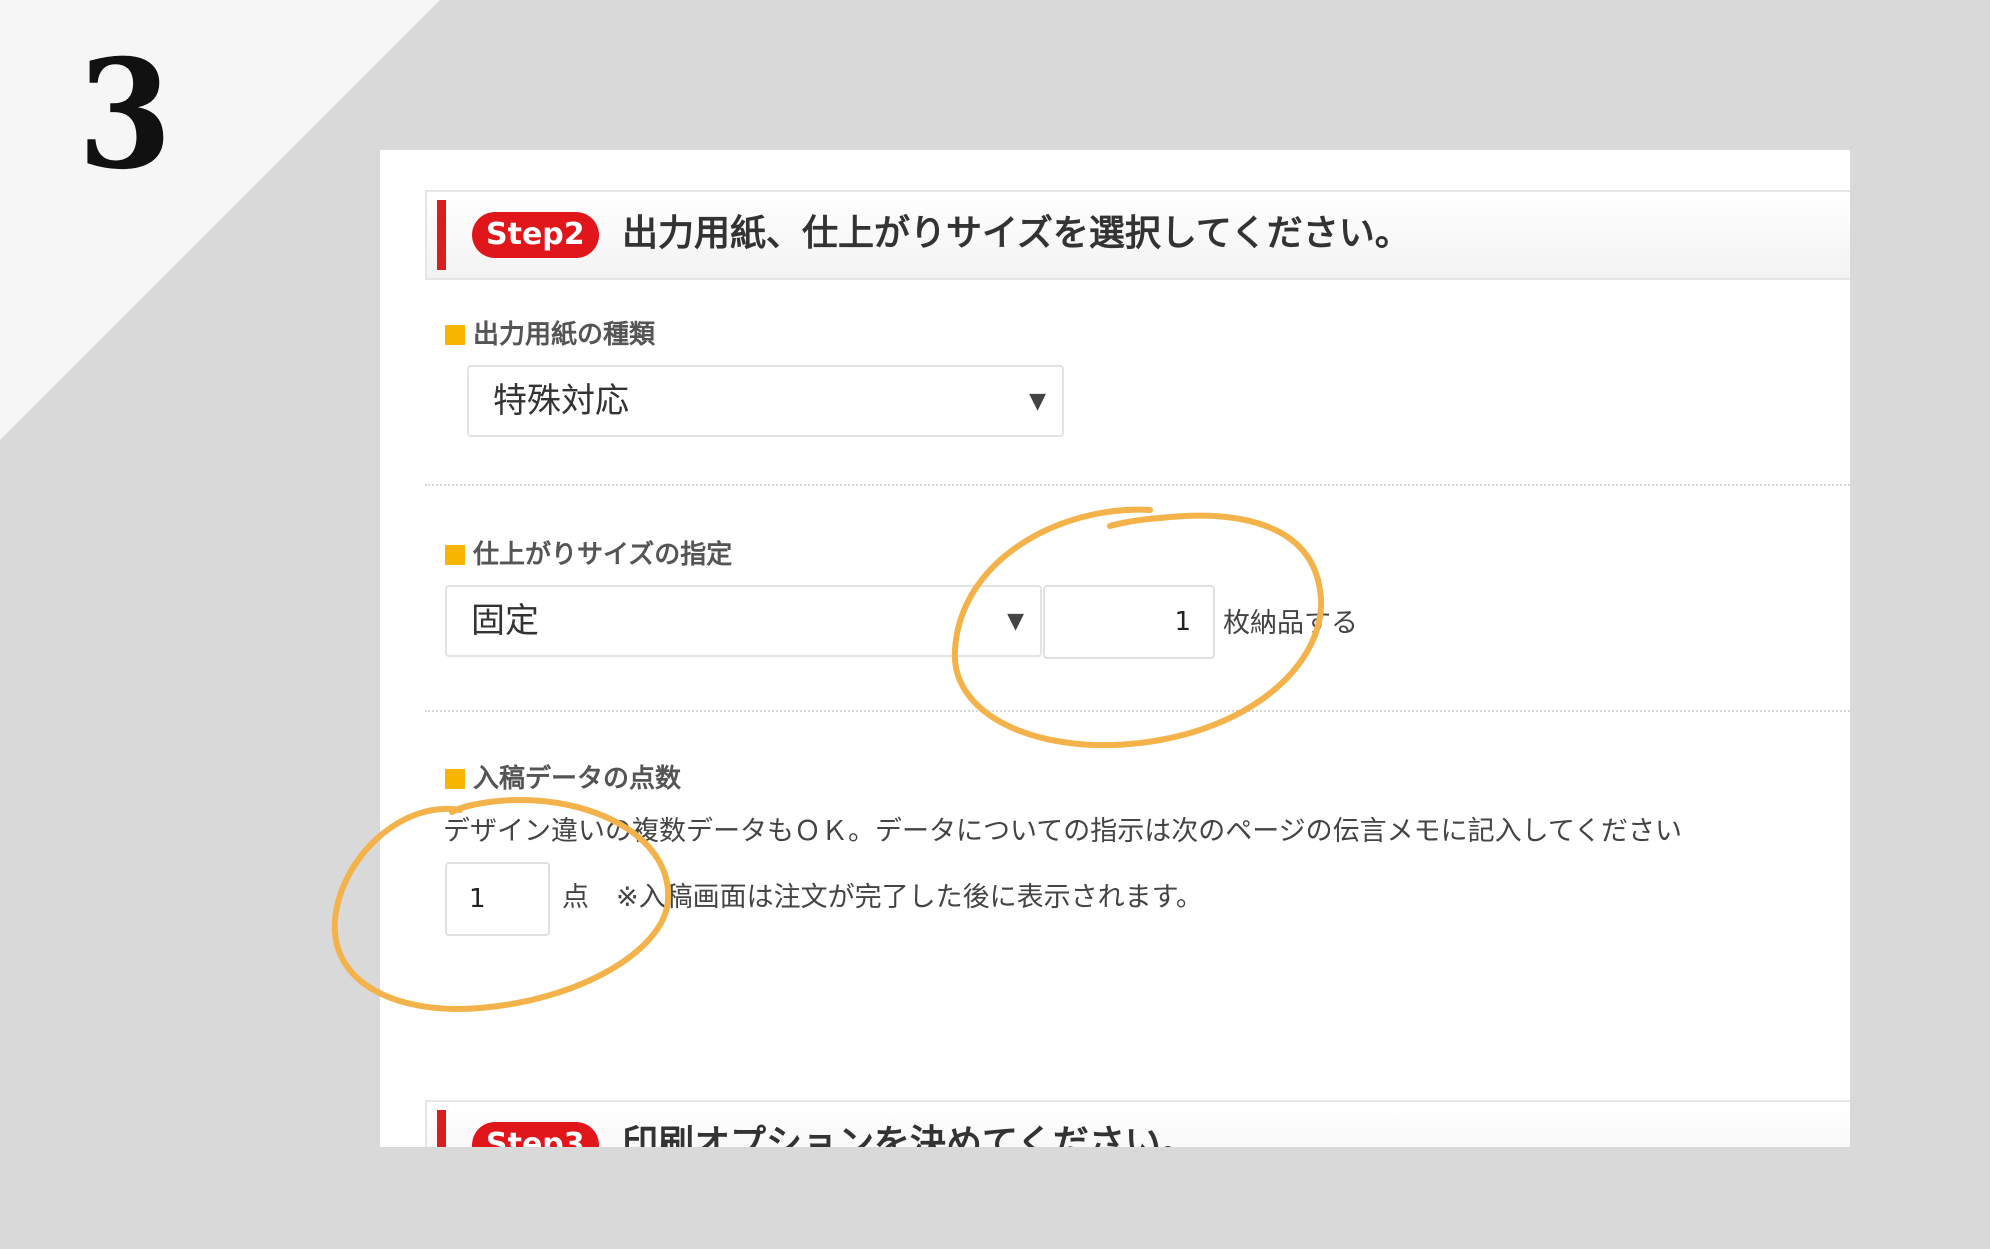 This screenshot has height=1249, width=1990. I want to click on annotation-circle-quantity, so click(1138, 627).